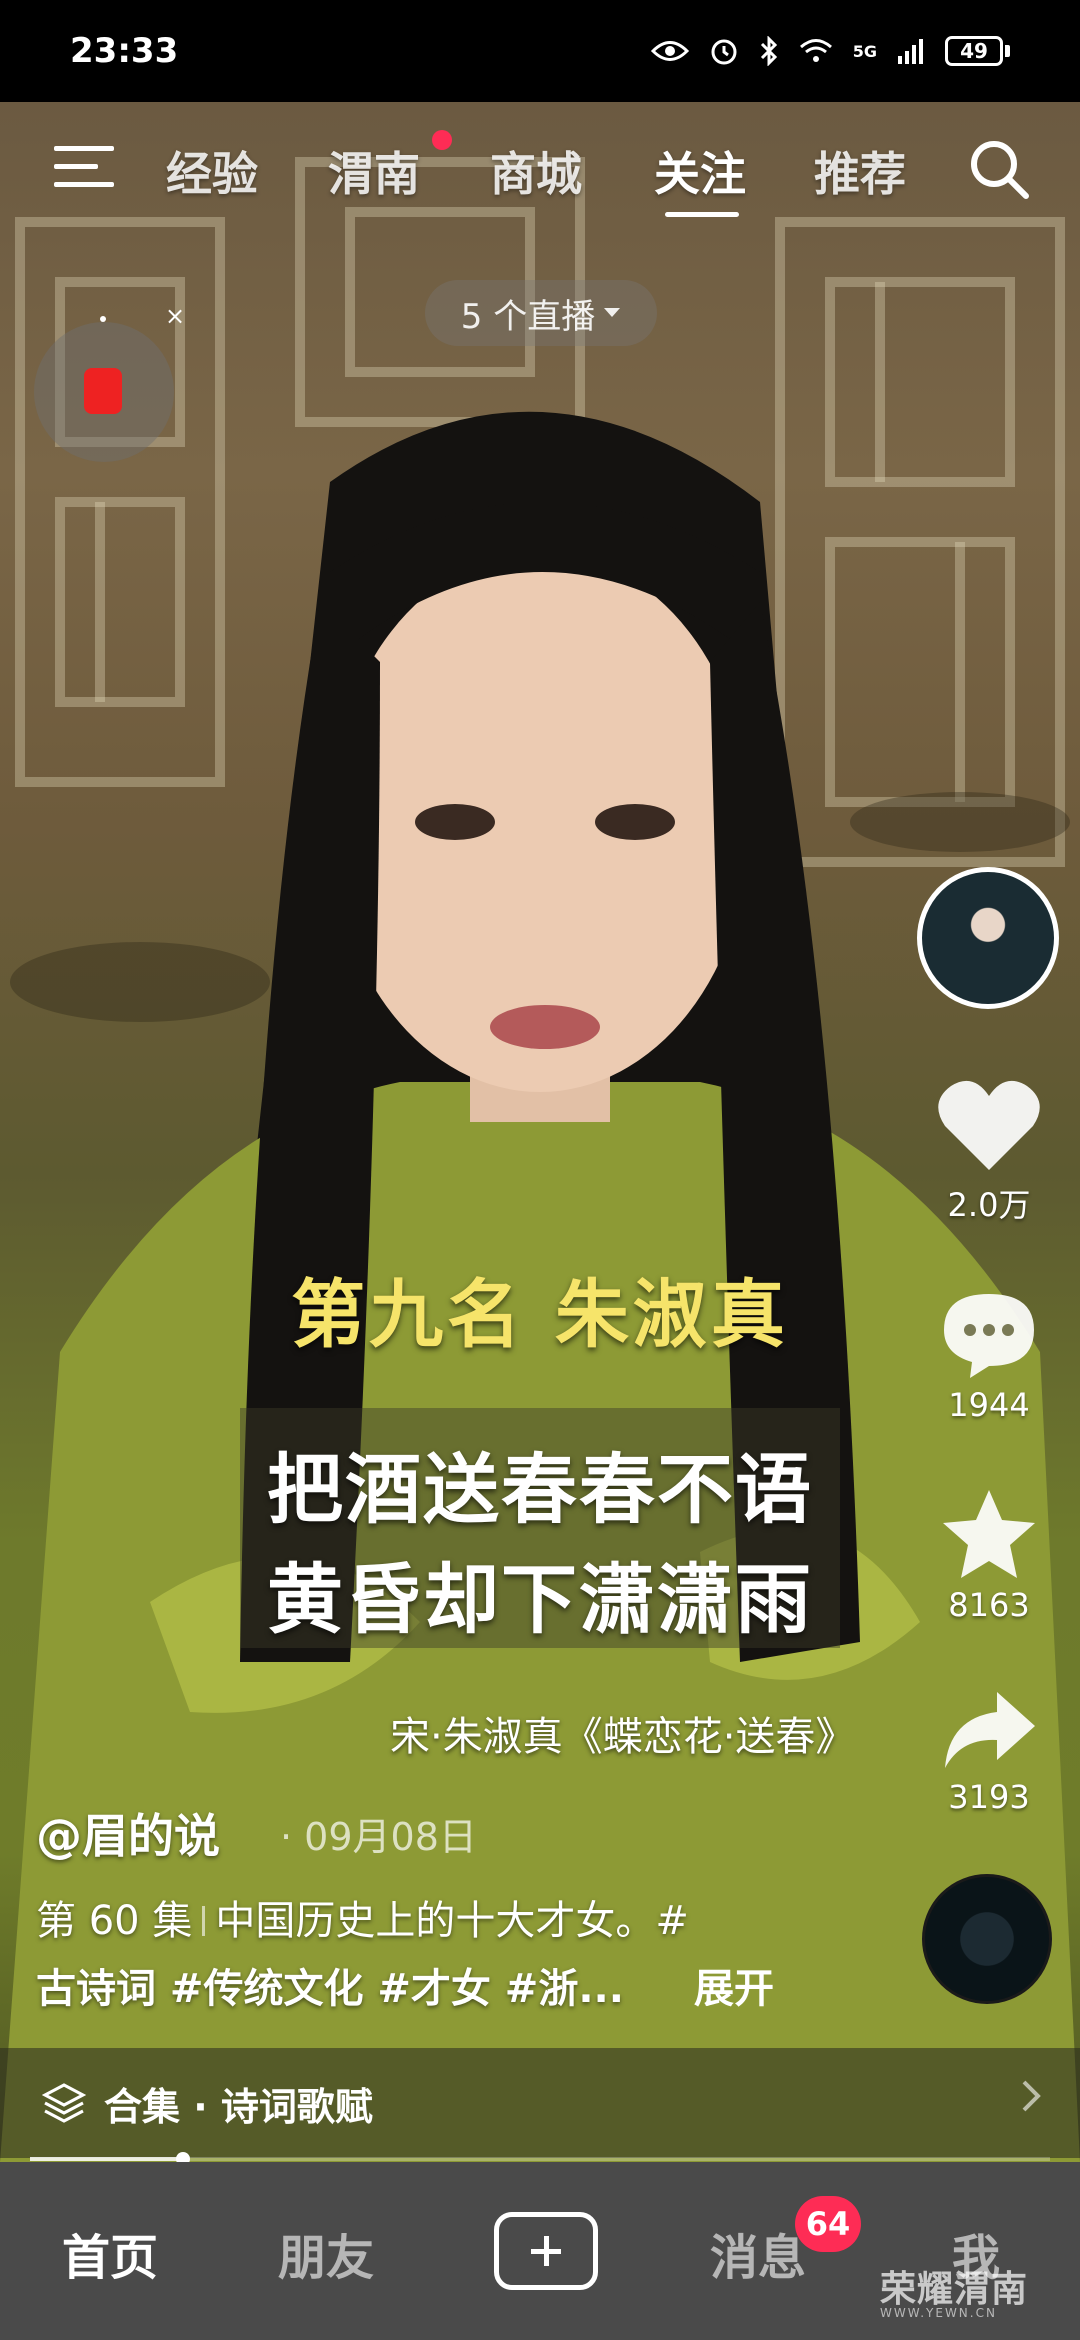 Image resolution: width=1080 pixels, height=2340 pixels. I want to click on live-count-button: 5 个直播, so click(541, 313).